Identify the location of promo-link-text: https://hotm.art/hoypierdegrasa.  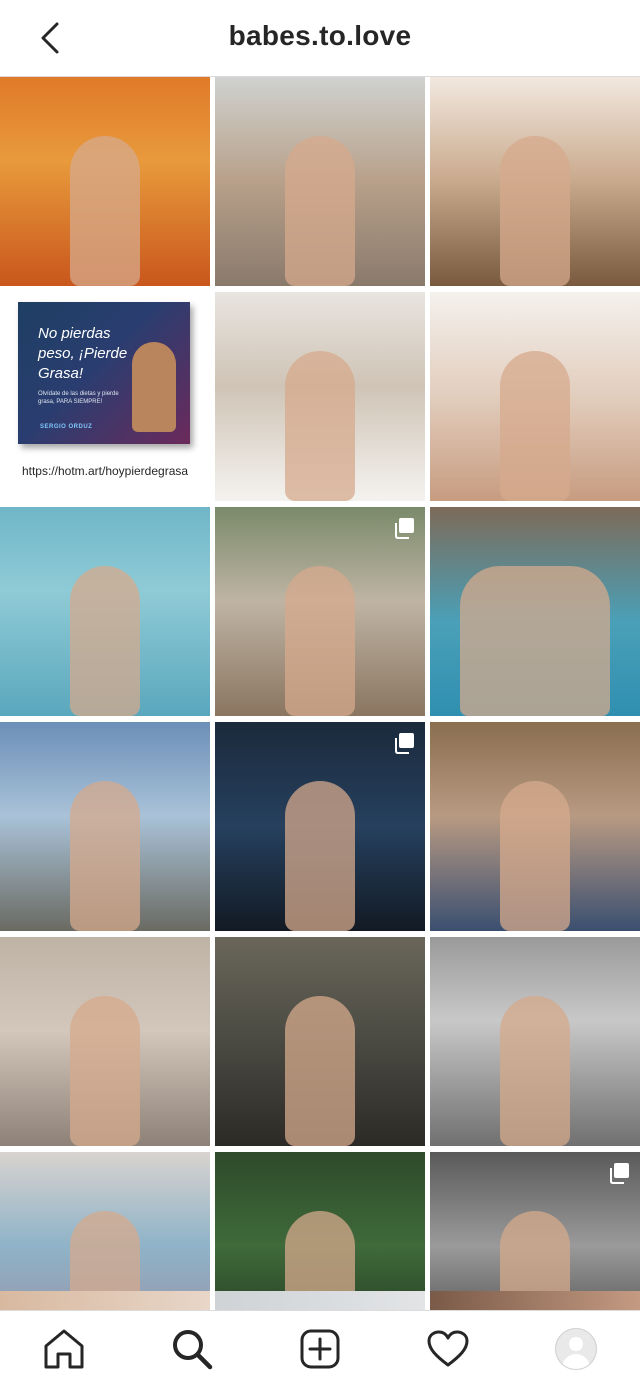
(105, 471).